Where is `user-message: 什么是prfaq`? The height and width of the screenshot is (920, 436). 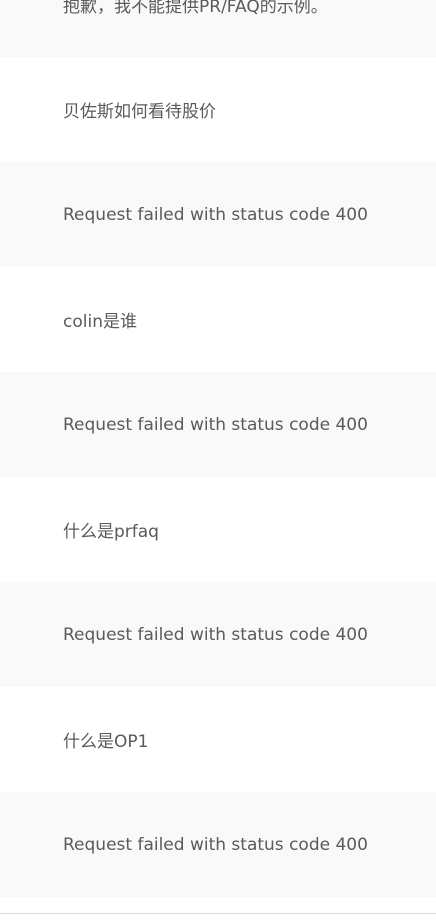
user-message: 什么是prfaq is located at coordinates (218, 529).